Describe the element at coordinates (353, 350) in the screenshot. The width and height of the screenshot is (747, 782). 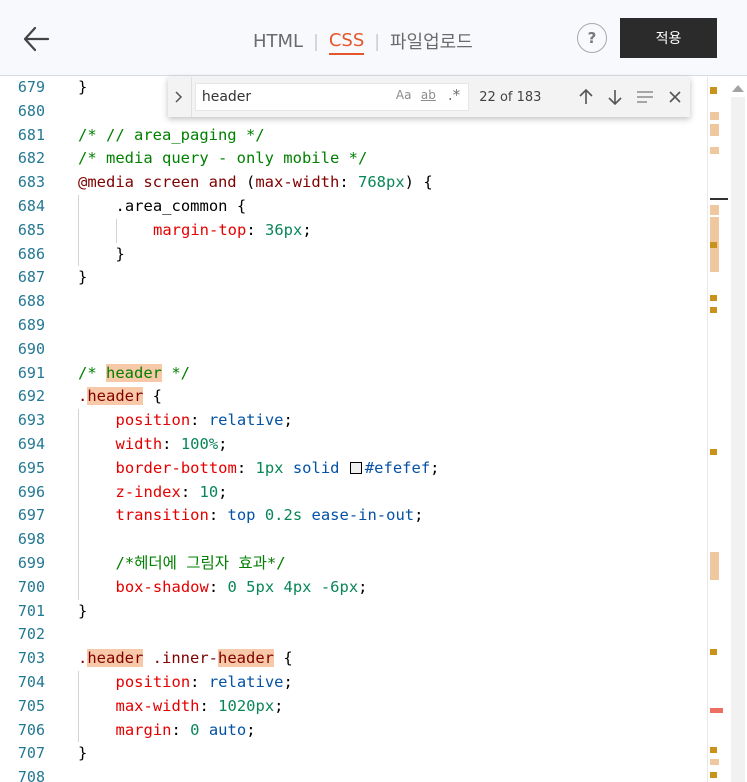
I see `code-line: 690` at that location.